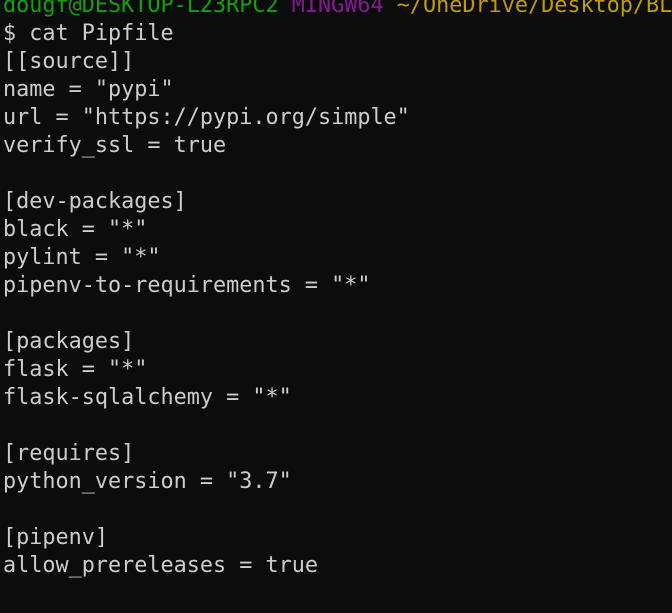 The width and height of the screenshot is (672, 613). Describe the element at coordinates (115, 145) in the screenshot. I see `output-line: verify_ssl = true` at that location.